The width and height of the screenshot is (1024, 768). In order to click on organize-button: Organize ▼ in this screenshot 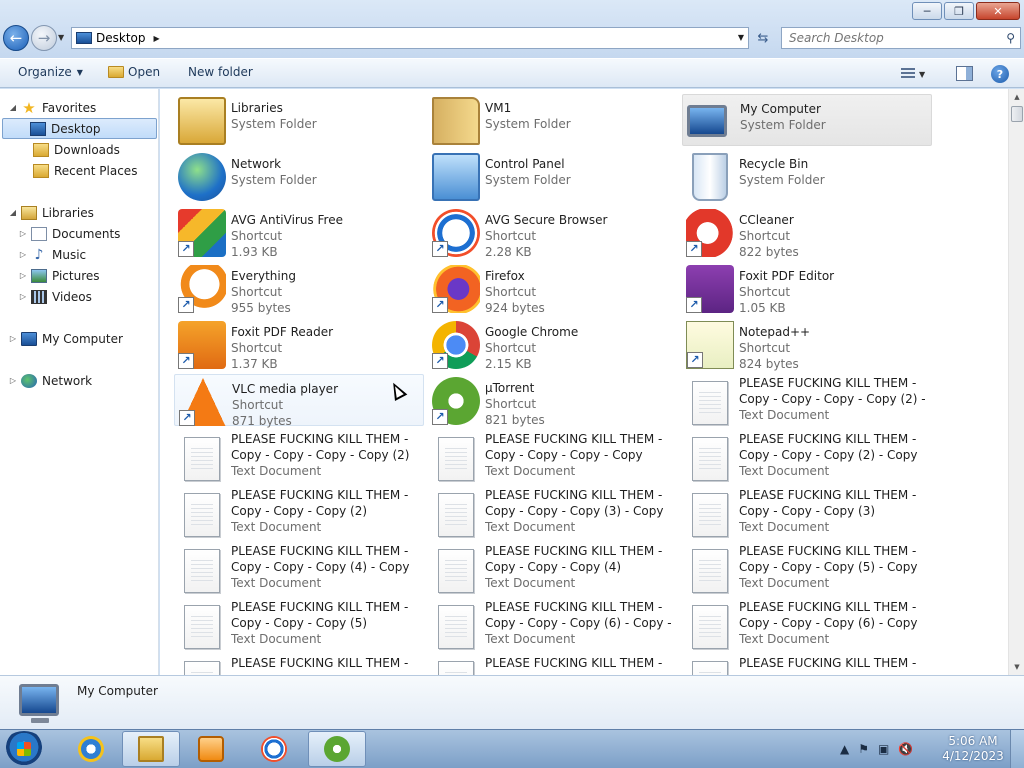, I will do `click(50, 72)`.